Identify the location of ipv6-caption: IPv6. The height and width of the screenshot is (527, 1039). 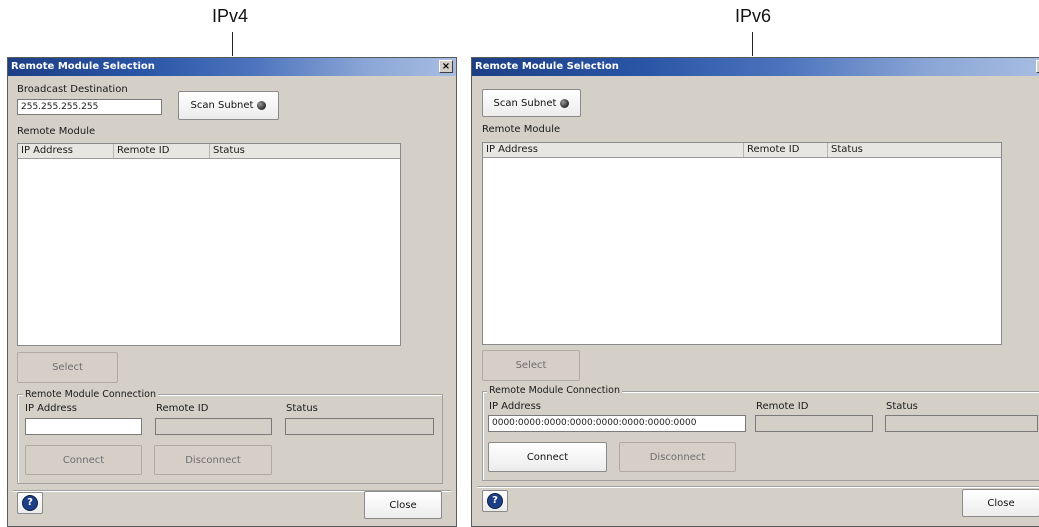
(753, 16).